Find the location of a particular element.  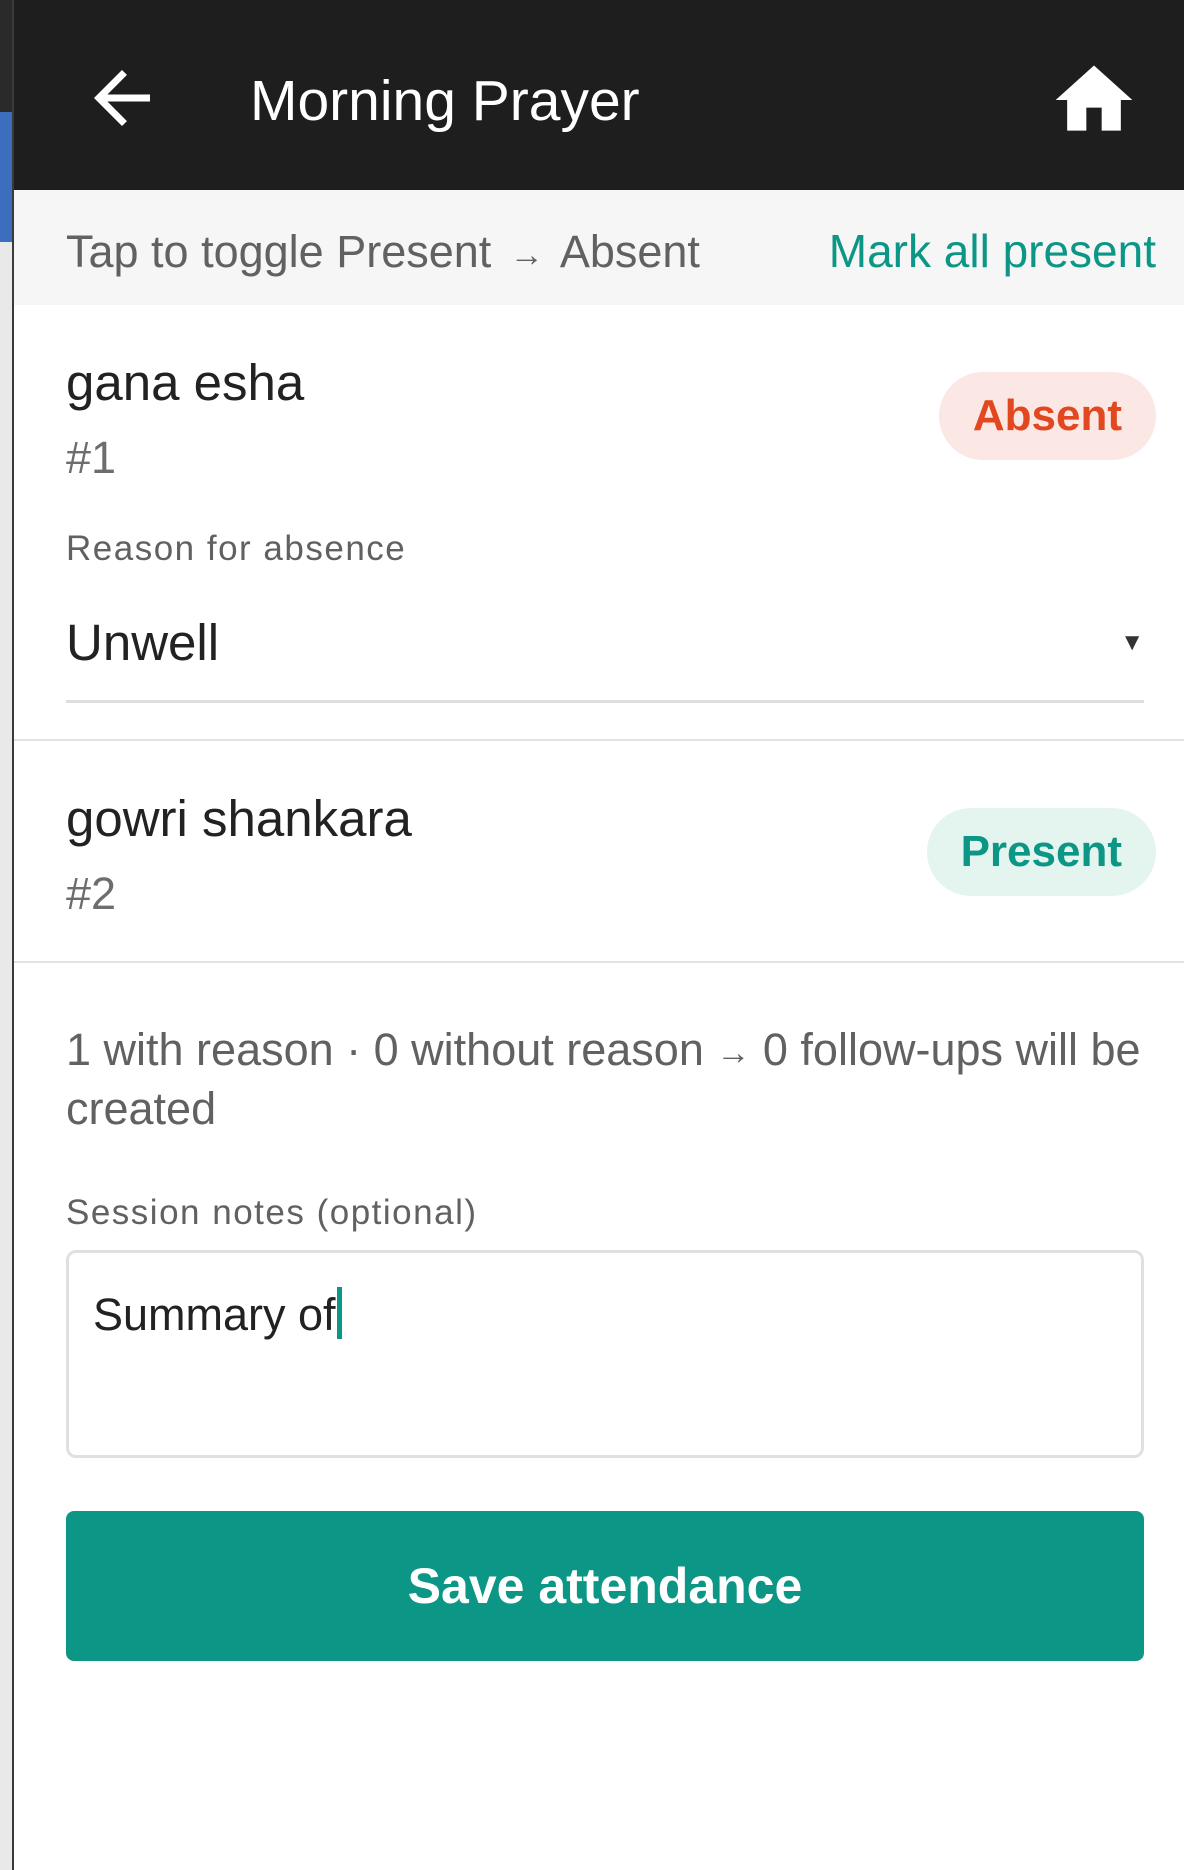

member-name: gana esha is located at coordinates (185, 382).